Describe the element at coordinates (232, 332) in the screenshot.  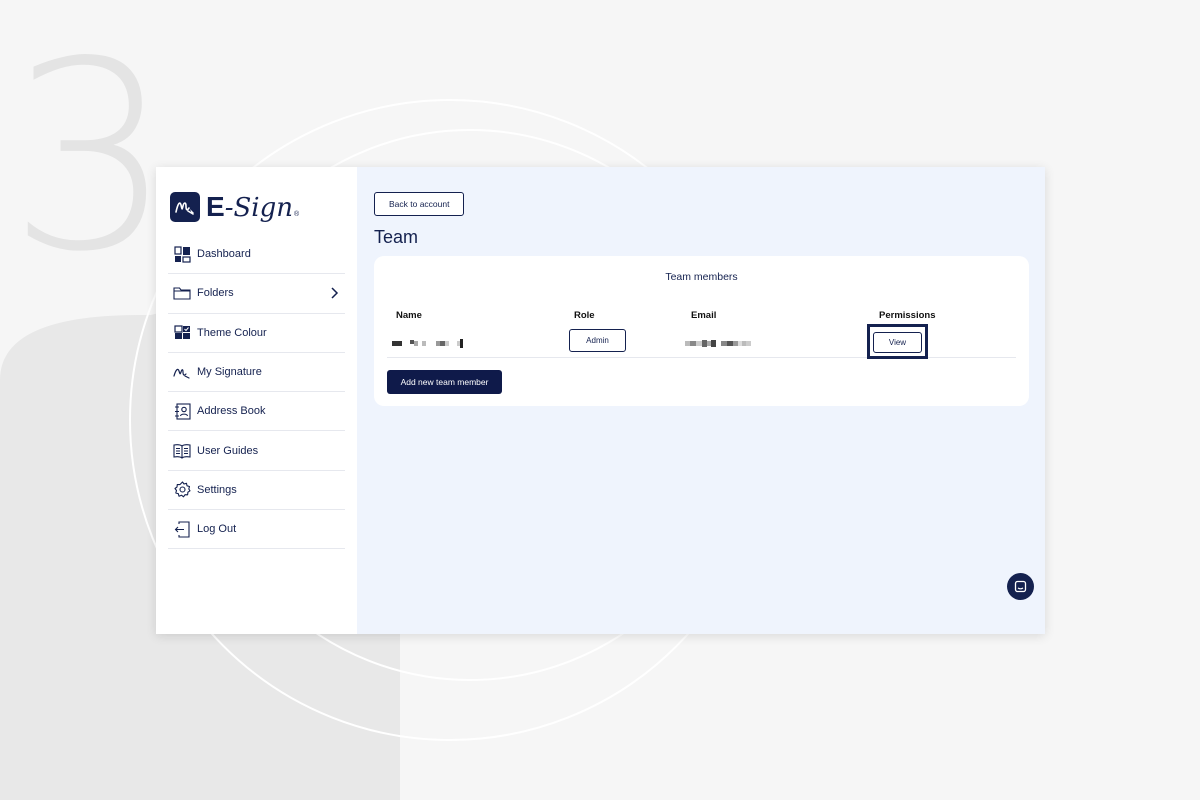
I see `sidebar-item-label: Theme Colour` at that location.